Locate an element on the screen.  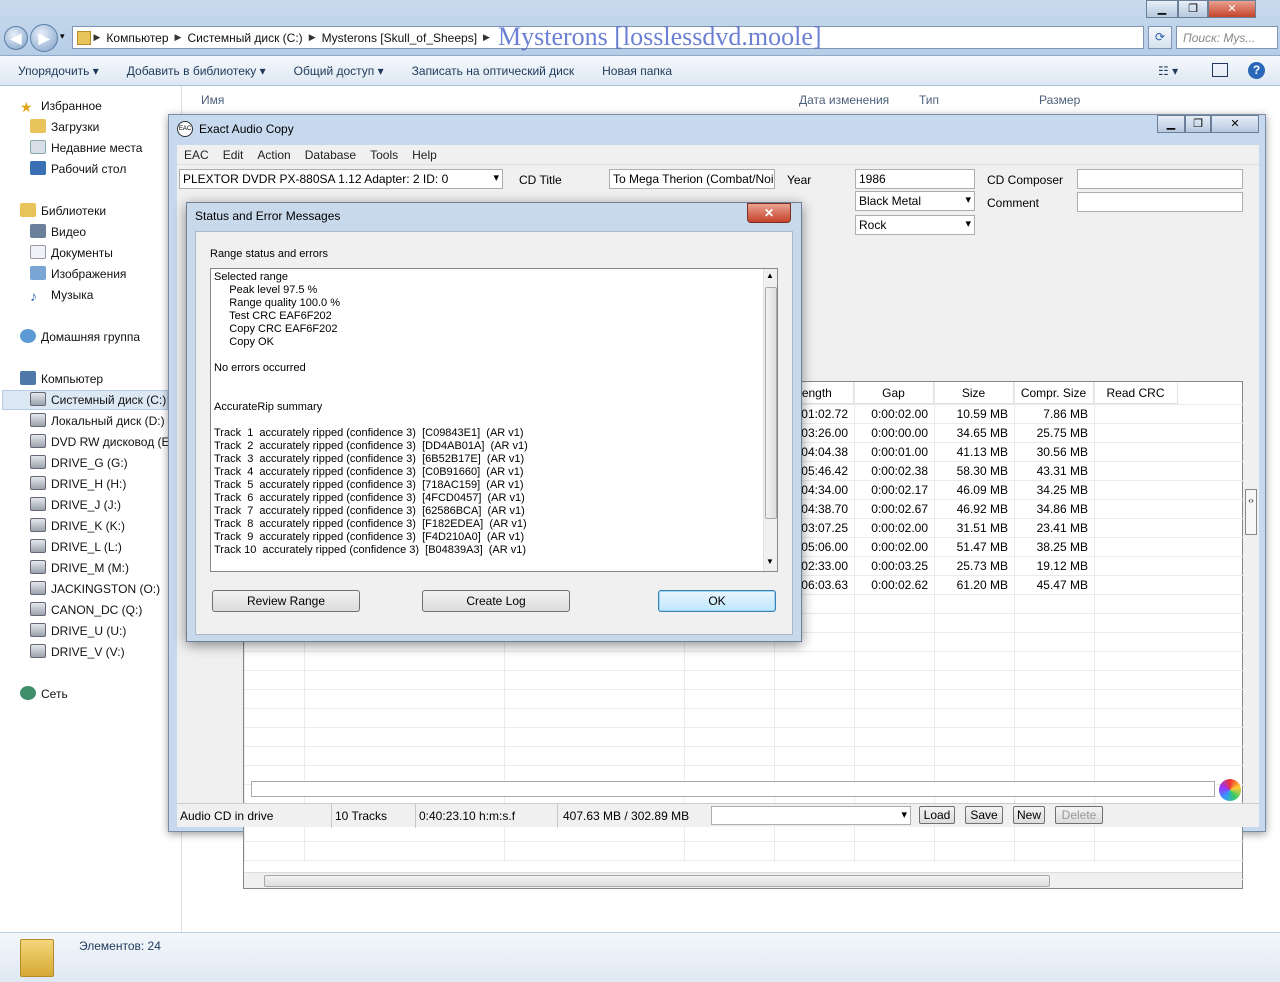
sidebar-network: Сеть is located at coordinates (44, 694).